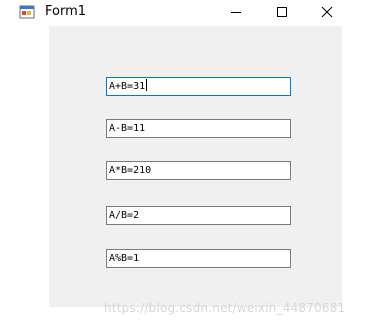 This screenshot has width=383, height=327. What do you see at coordinates (198, 215) in the screenshot?
I see `quotient-textbox: A/B=2` at bounding box center [198, 215].